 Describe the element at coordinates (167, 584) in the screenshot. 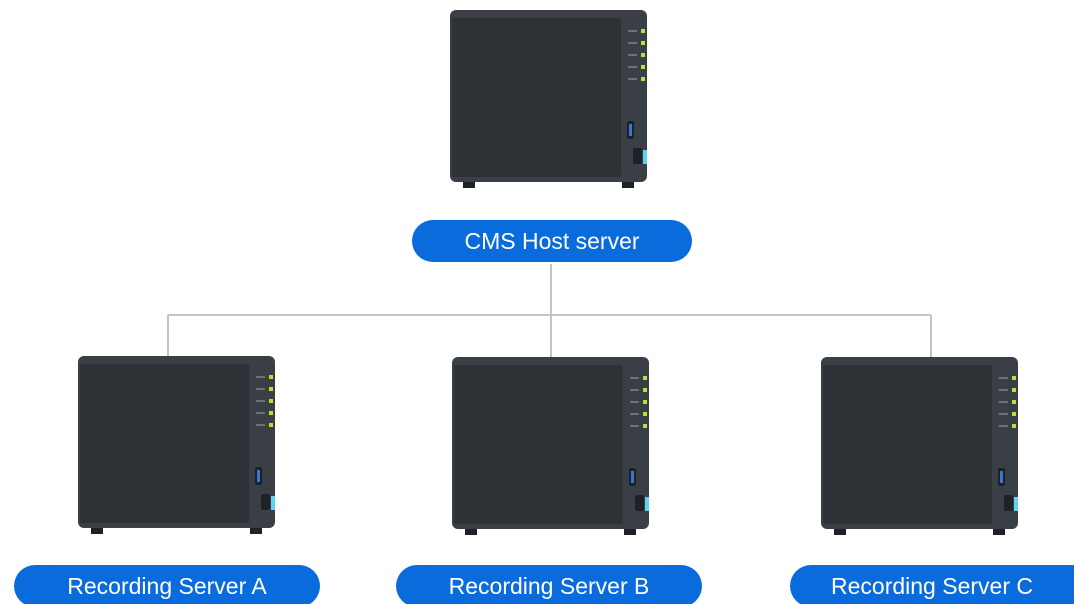

I see `recorder-label-pill-a: Recording Server A` at that location.